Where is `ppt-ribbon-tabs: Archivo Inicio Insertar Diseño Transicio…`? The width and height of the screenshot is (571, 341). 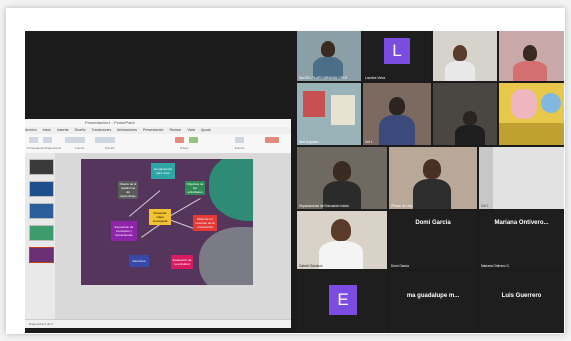 ppt-ribbon-tabs: Archivo Inicio Insertar Diseño Transicio… is located at coordinates (158, 130).